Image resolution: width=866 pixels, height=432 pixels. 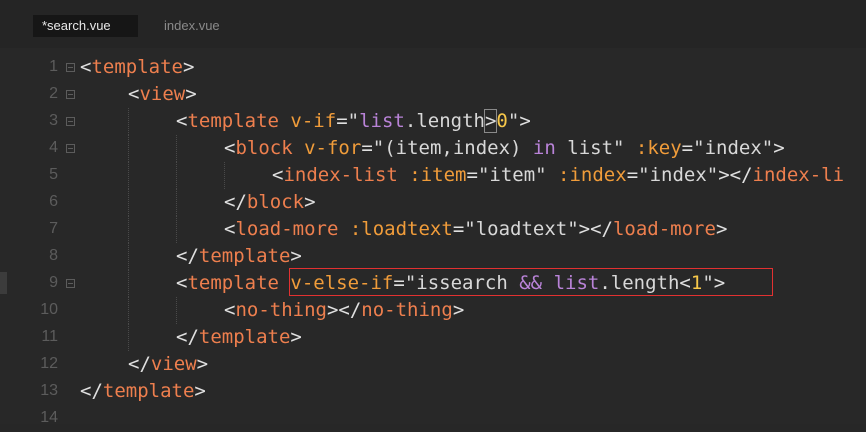 What do you see at coordinates (433, 94) in the screenshot?
I see `code-line: 2 <view>` at bounding box center [433, 94].